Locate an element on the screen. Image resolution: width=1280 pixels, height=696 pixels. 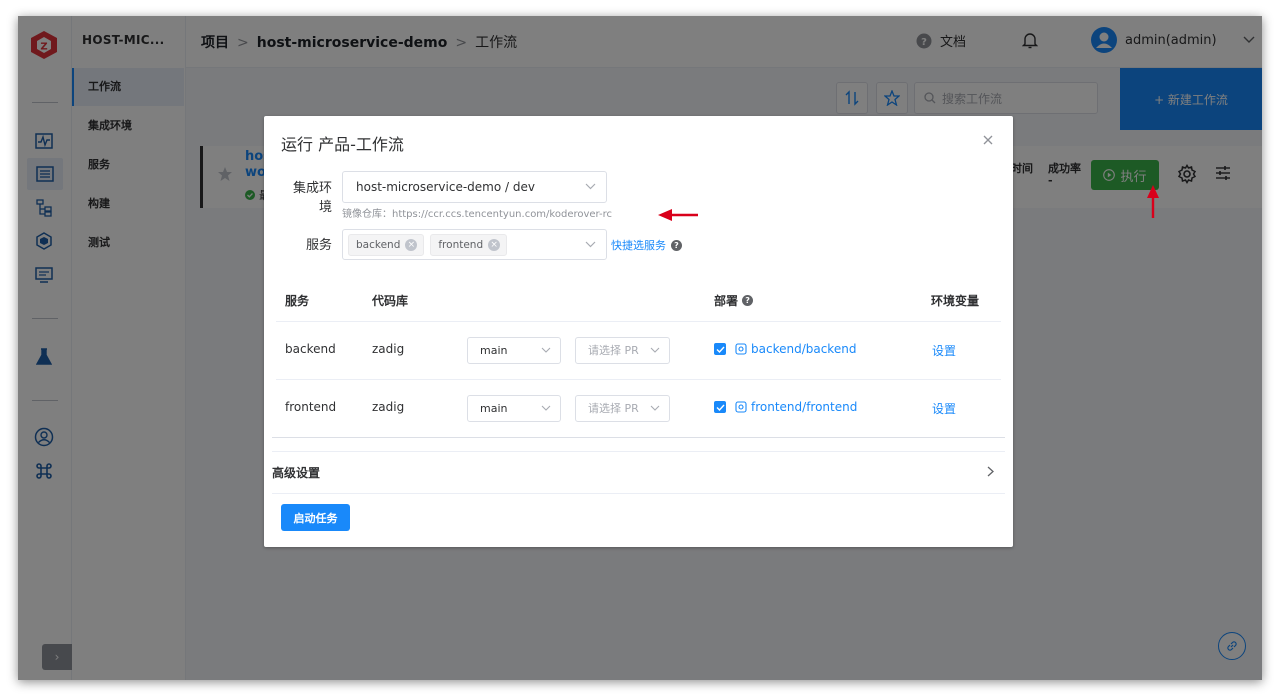
service-label: 服务 is located at coordinates (318, 245).